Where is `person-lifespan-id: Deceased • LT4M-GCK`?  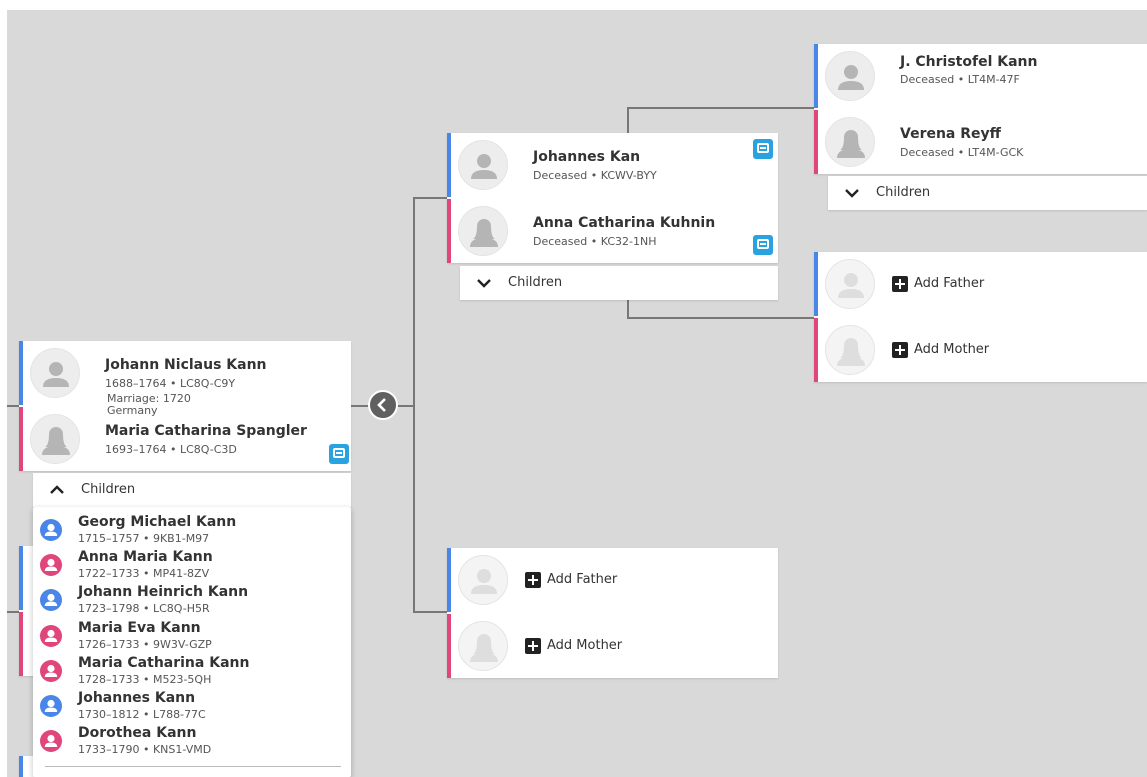
person-lifespan-id: Deceased • LT4M-GCK is located at coordinates (962, 152).